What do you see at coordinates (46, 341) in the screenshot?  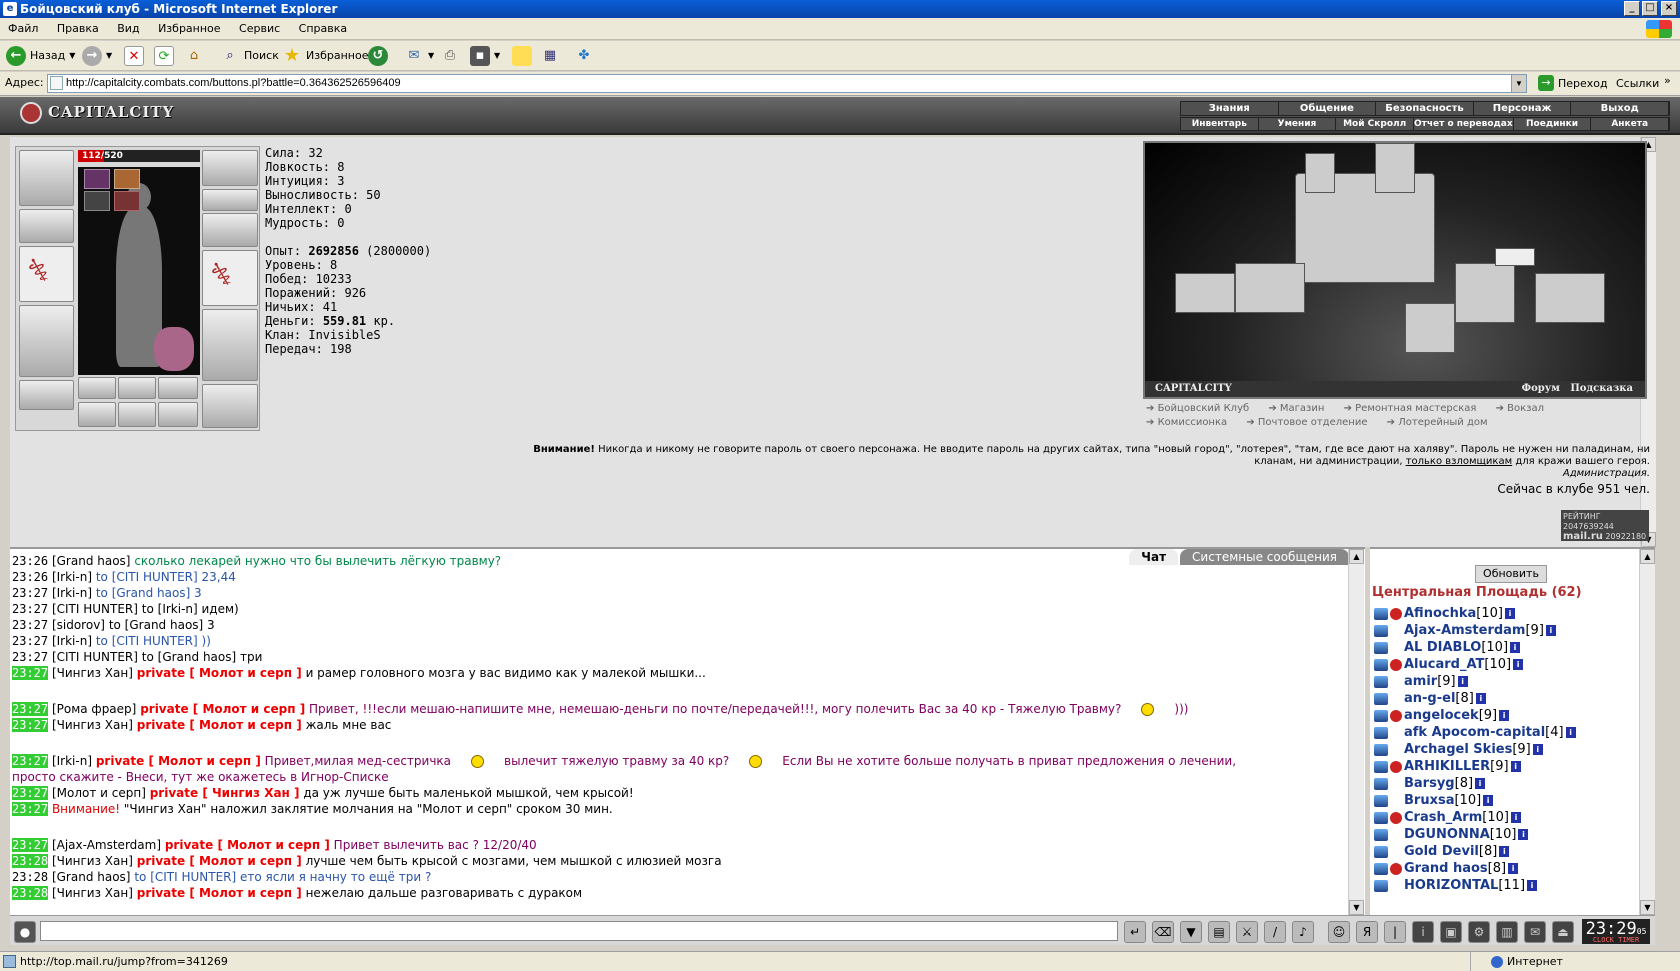 I see `armor-slot` at bounding box center [46, 341].